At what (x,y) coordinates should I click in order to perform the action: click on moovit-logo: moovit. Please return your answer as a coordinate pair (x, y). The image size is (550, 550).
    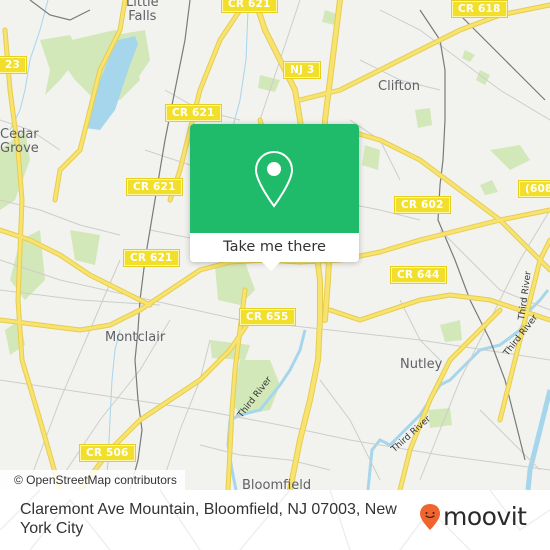
    Looking at the image, I should click on (473, 517).